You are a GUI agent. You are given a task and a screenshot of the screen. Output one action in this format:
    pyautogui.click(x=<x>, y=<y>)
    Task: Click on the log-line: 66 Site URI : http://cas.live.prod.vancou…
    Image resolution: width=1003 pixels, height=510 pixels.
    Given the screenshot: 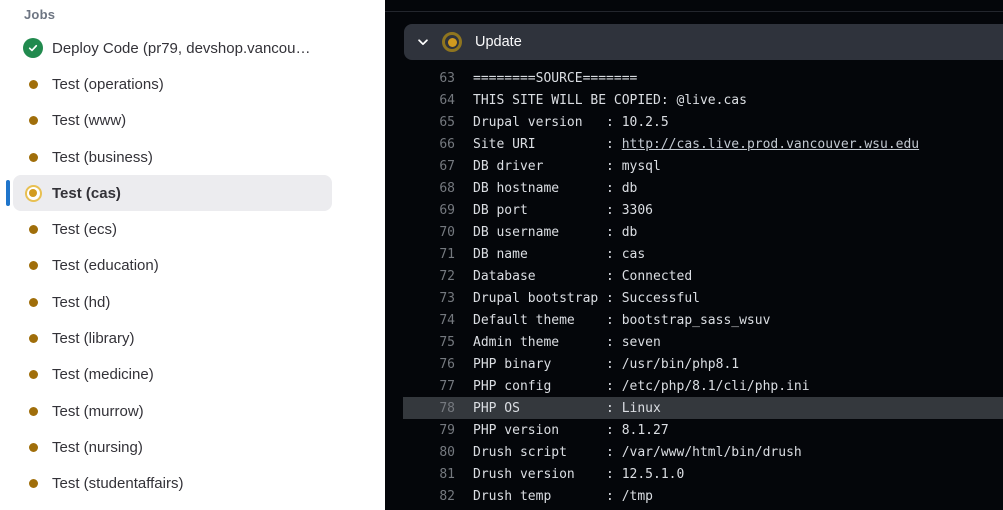 What is the action you would take?
    pyautogui.click(x=703, y=144)
    